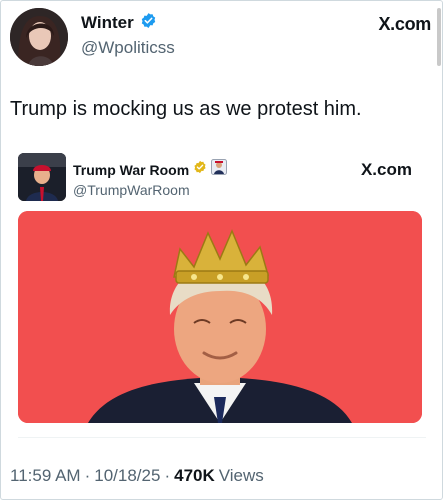  Describe the element at coordinates (107, 23) in the screenshot. I see `author-display-name: Winter` at that location.